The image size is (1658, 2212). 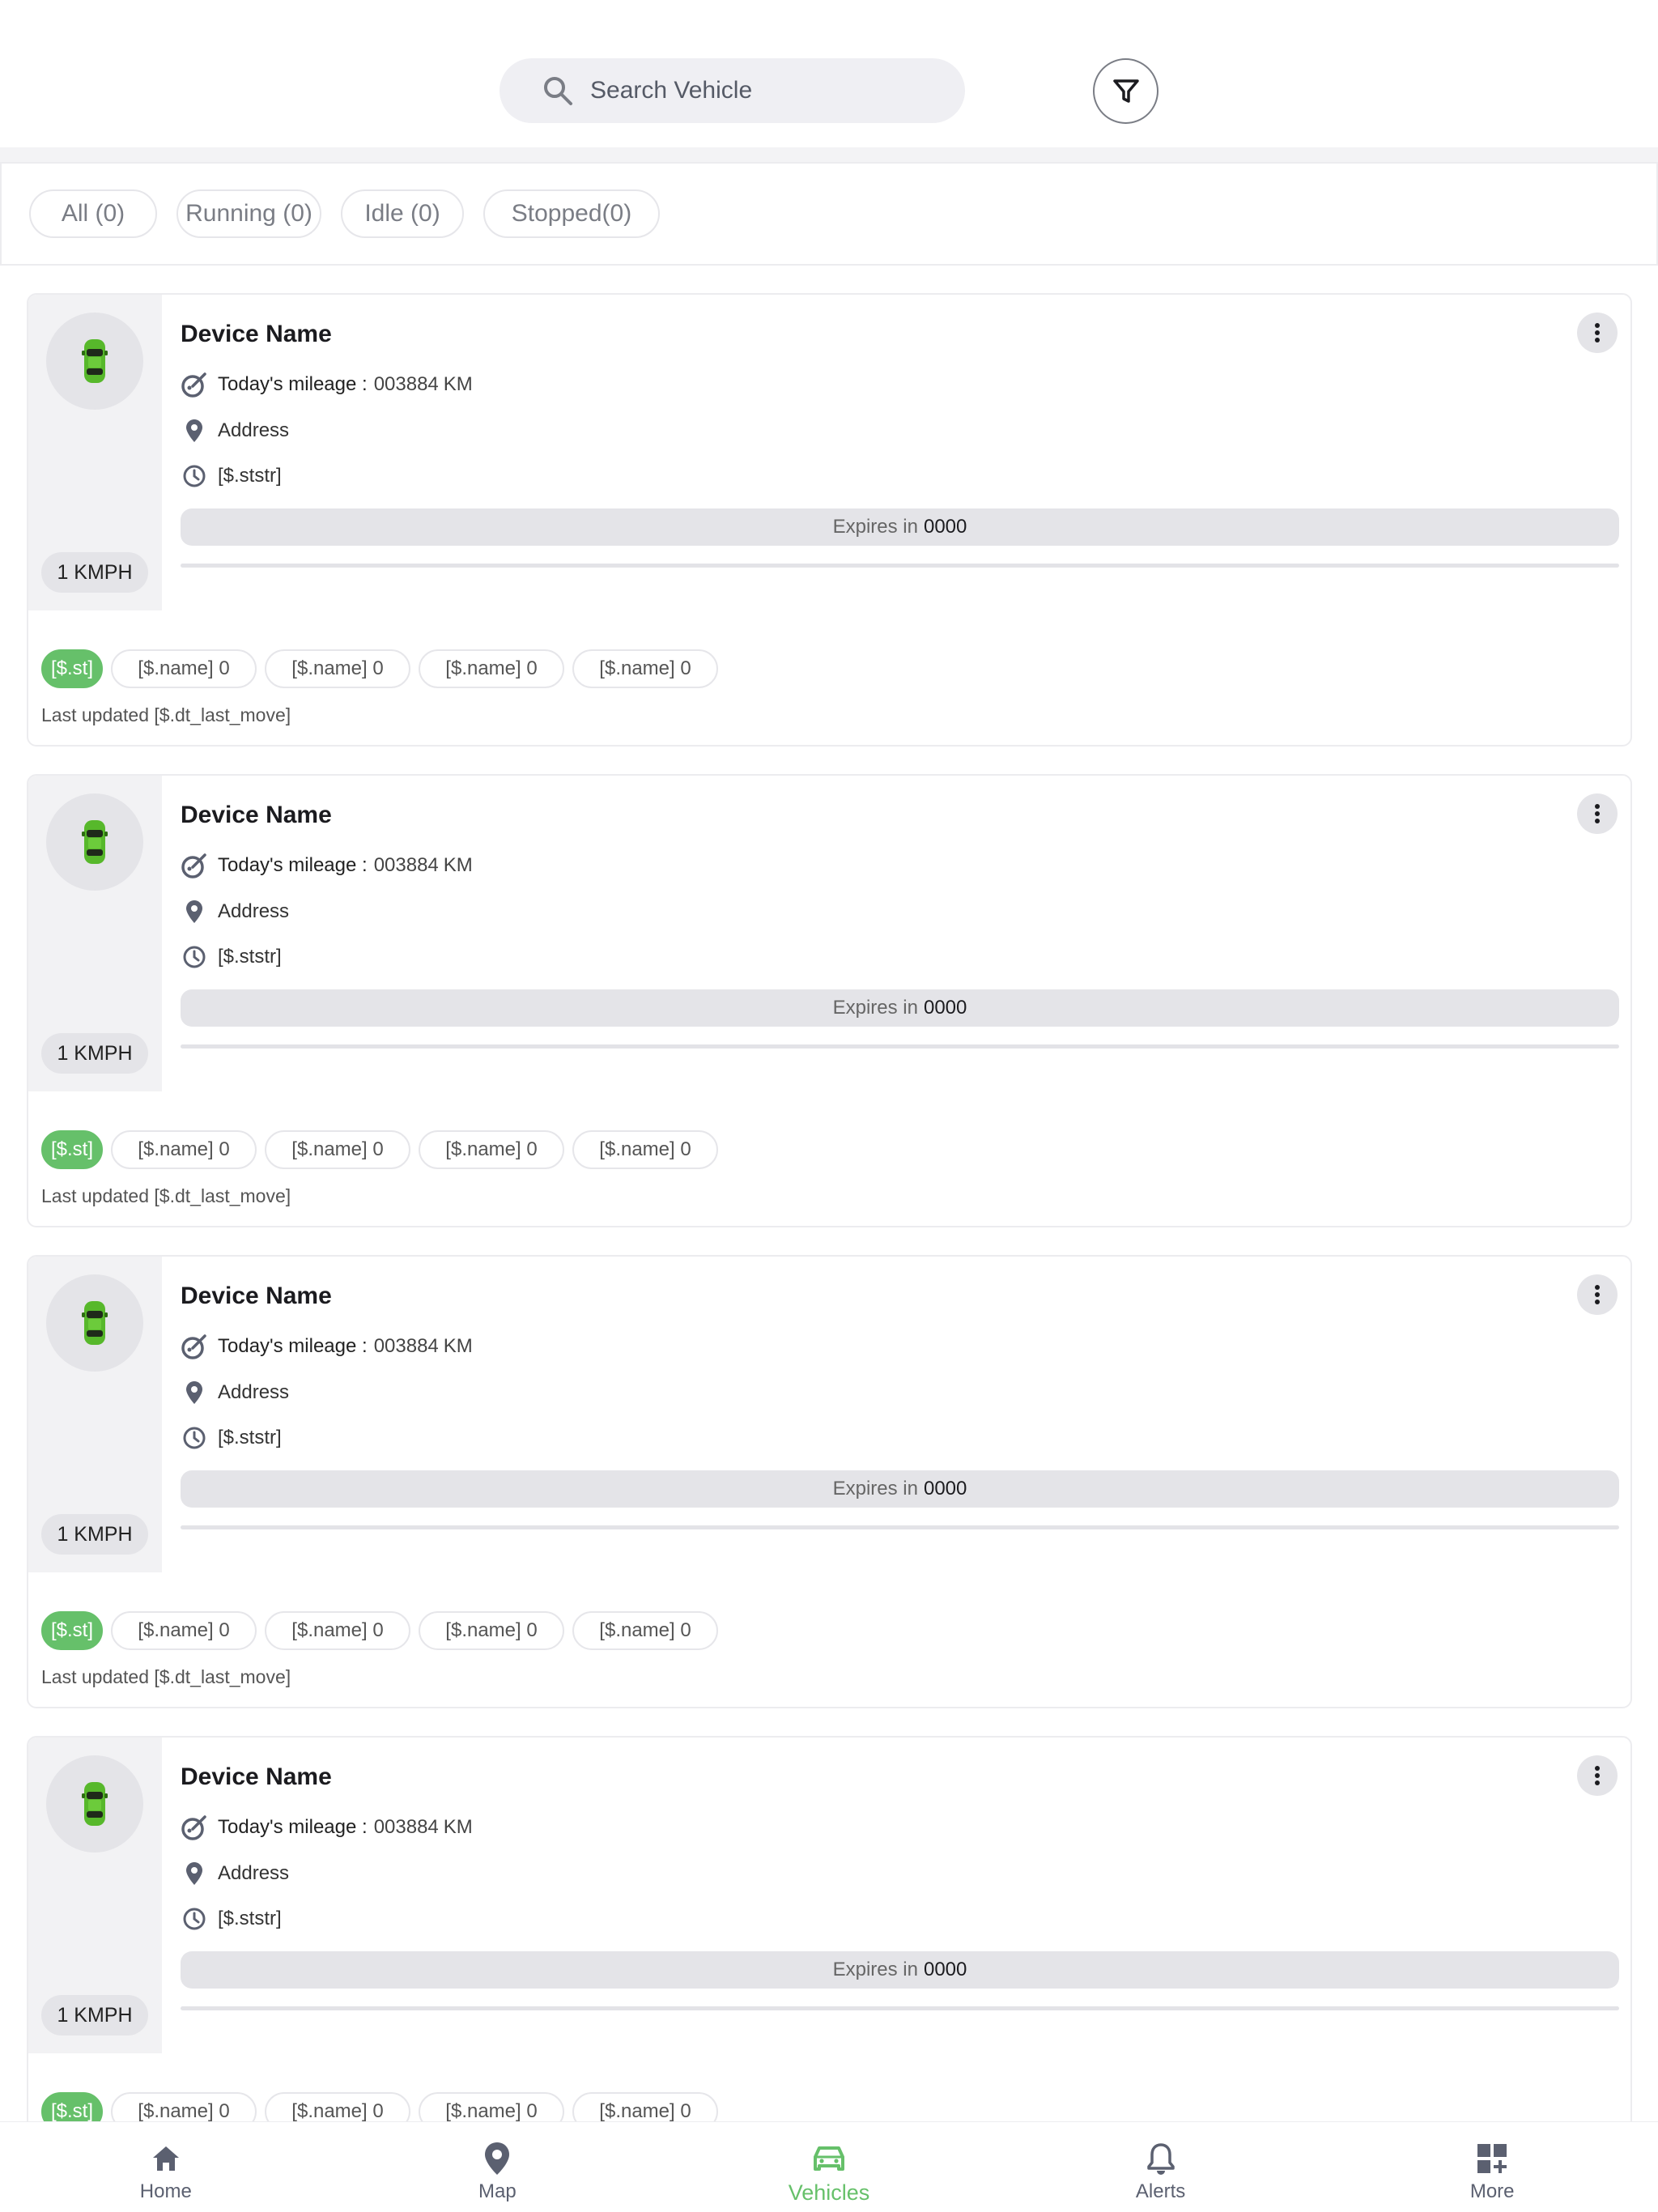 I want to click on mileage-unit: KM, so click(x=458, y=384).